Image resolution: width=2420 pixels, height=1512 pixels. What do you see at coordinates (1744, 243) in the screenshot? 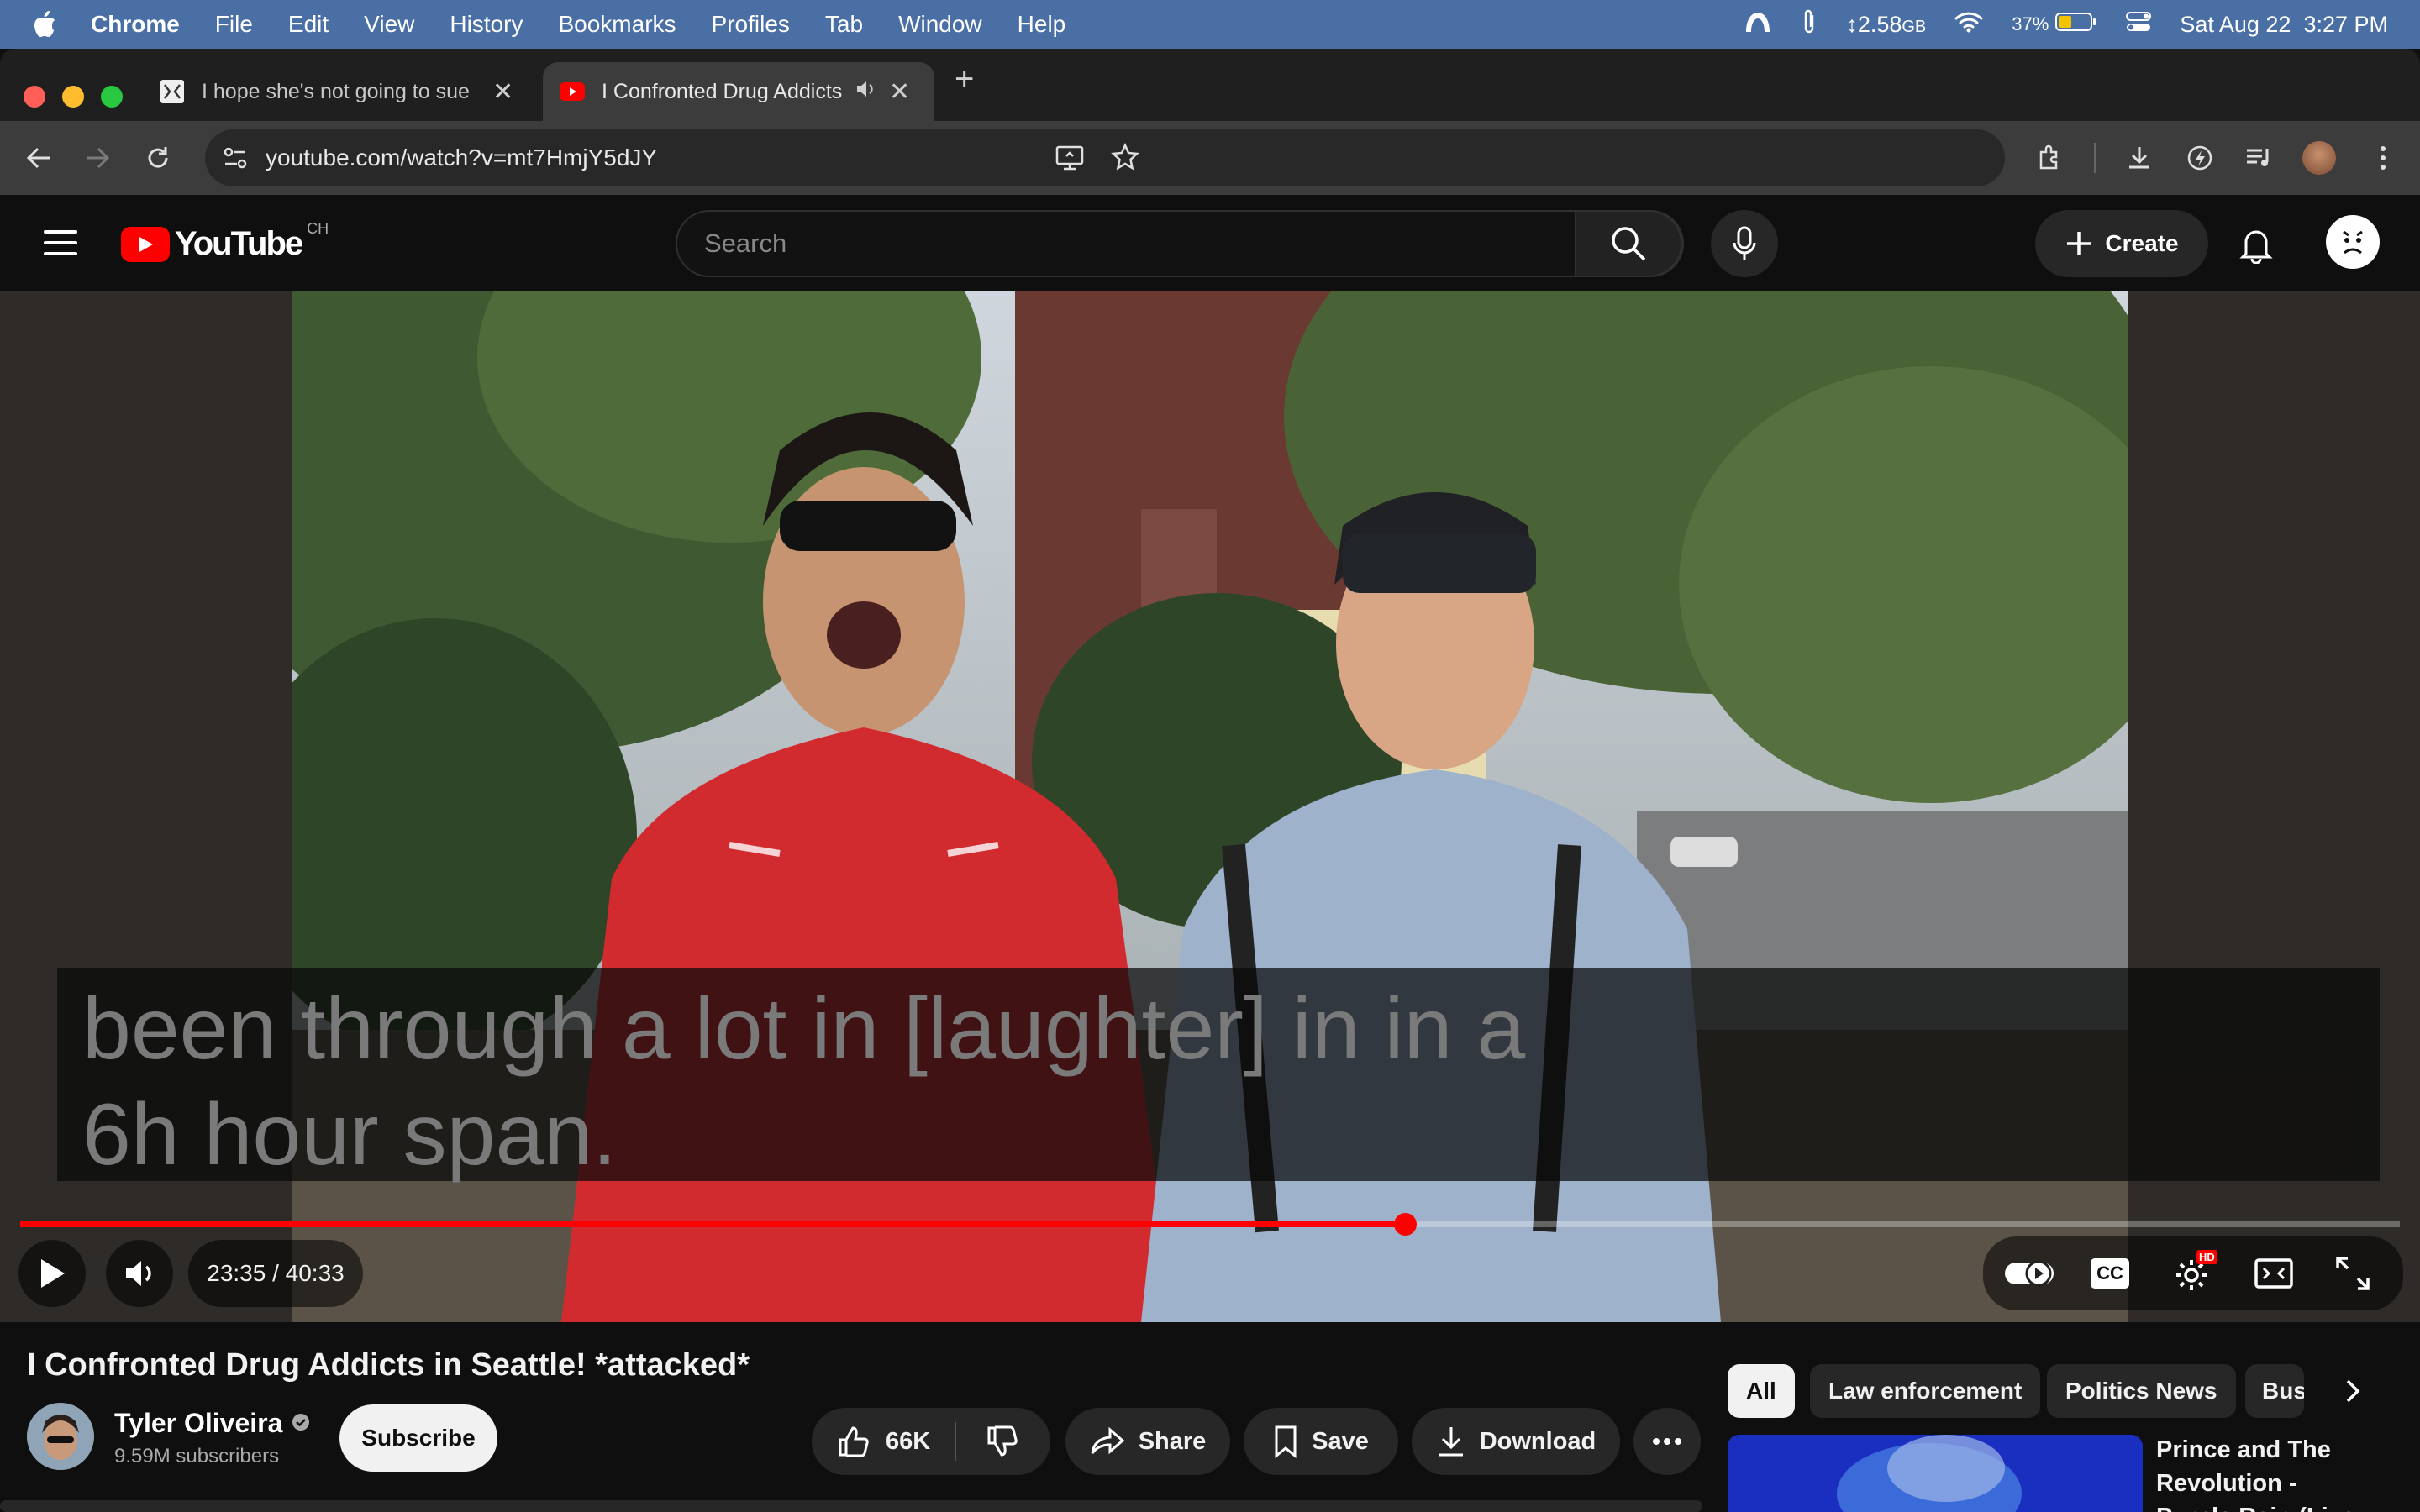
I see `voice-search-button` at bounding box center [1744, 243].